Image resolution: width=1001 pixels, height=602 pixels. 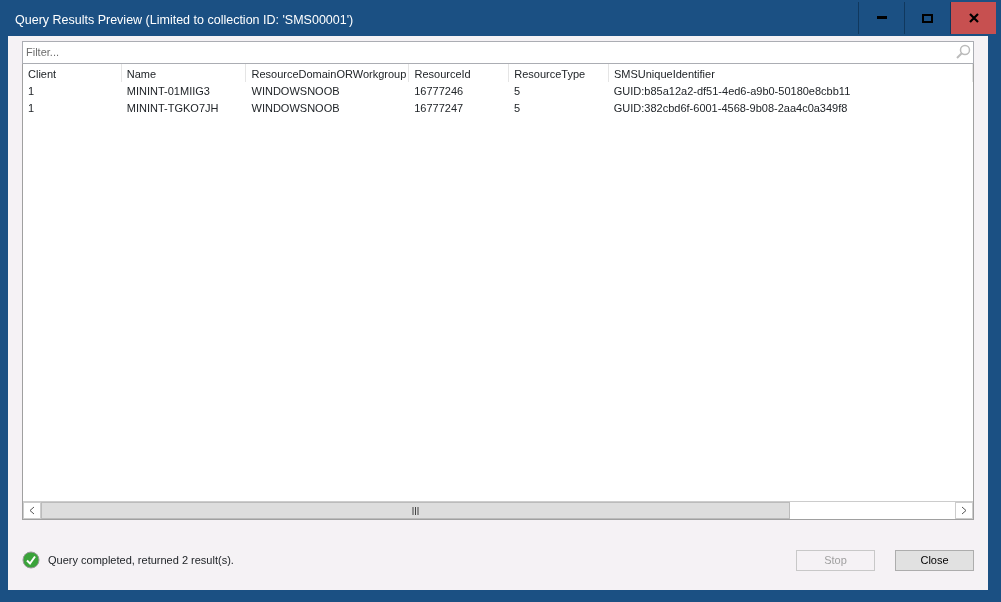 What do you see at coordinates (184, 20) in the screenshot?
I see `window-title: Query Results Preview (Limited to collection ID: 'SMS00001')` at bounding box center [184, 20].